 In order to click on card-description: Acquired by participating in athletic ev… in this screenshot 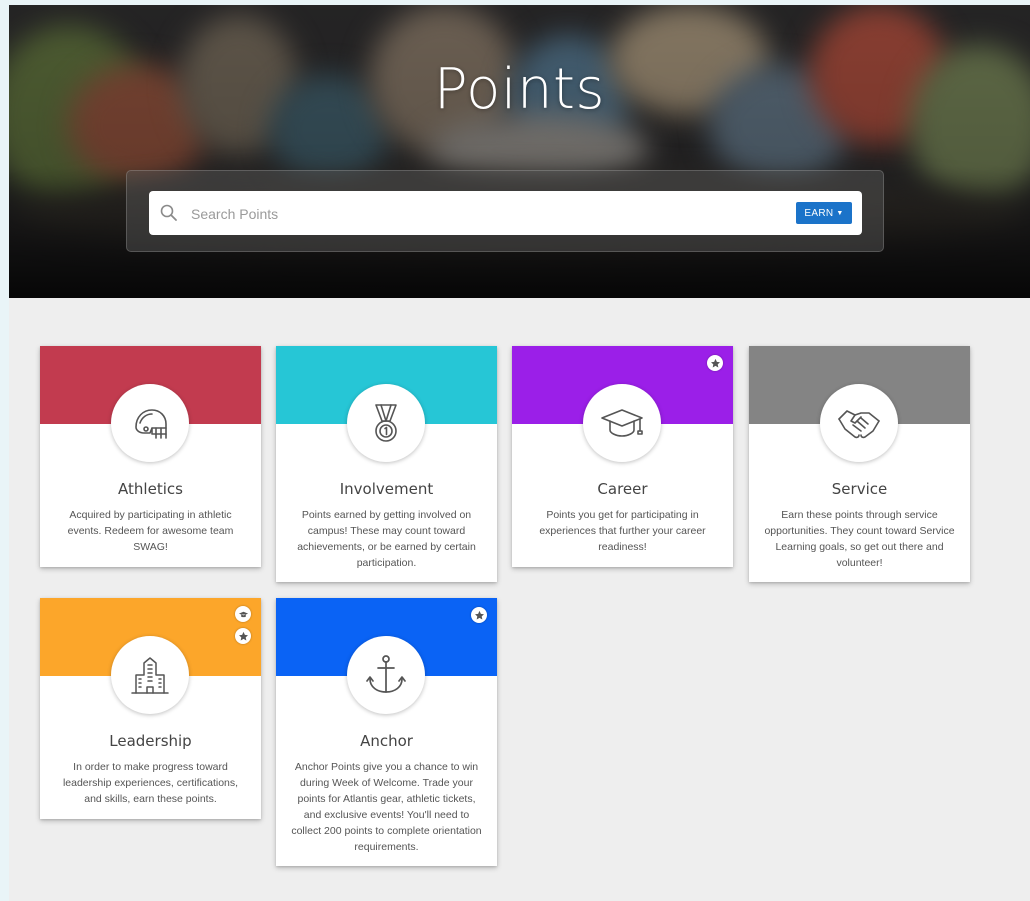, I will do `click(150, 531)`.